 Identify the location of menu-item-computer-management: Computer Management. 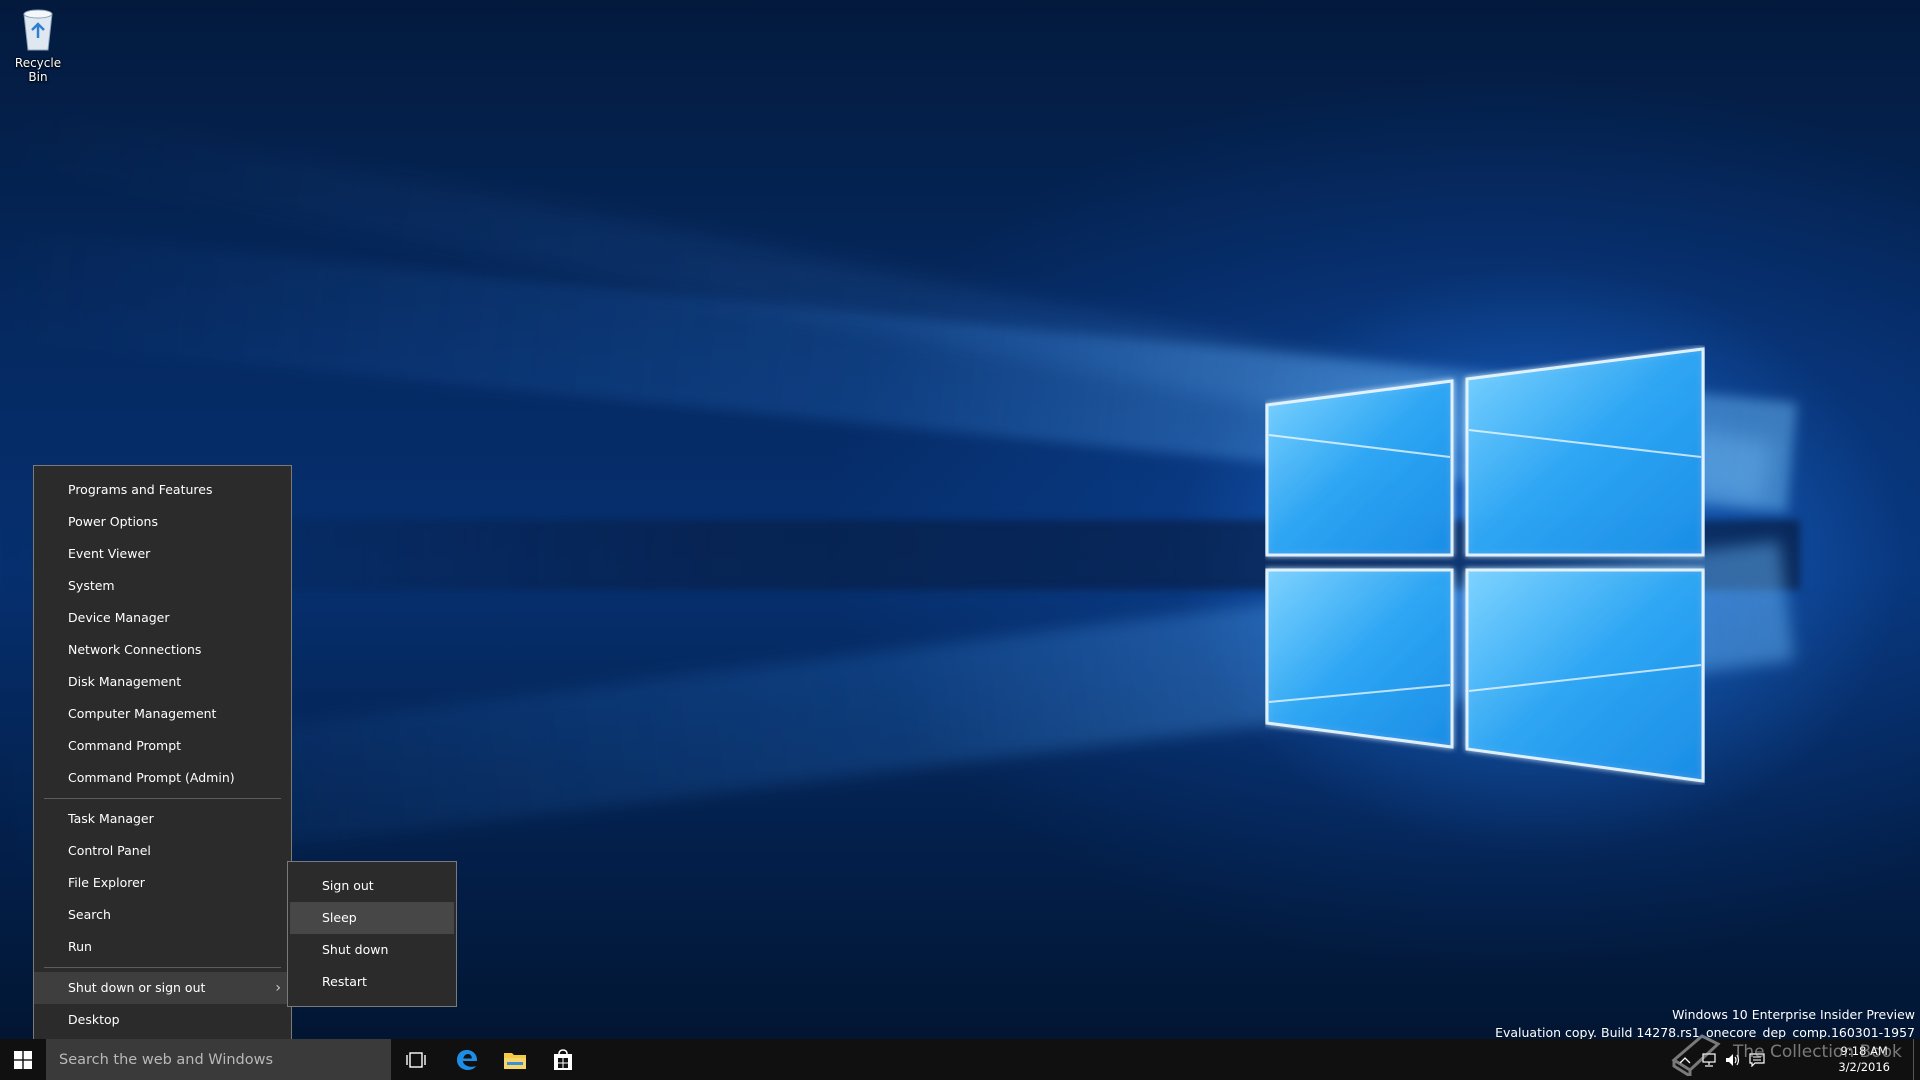
(162, 714).